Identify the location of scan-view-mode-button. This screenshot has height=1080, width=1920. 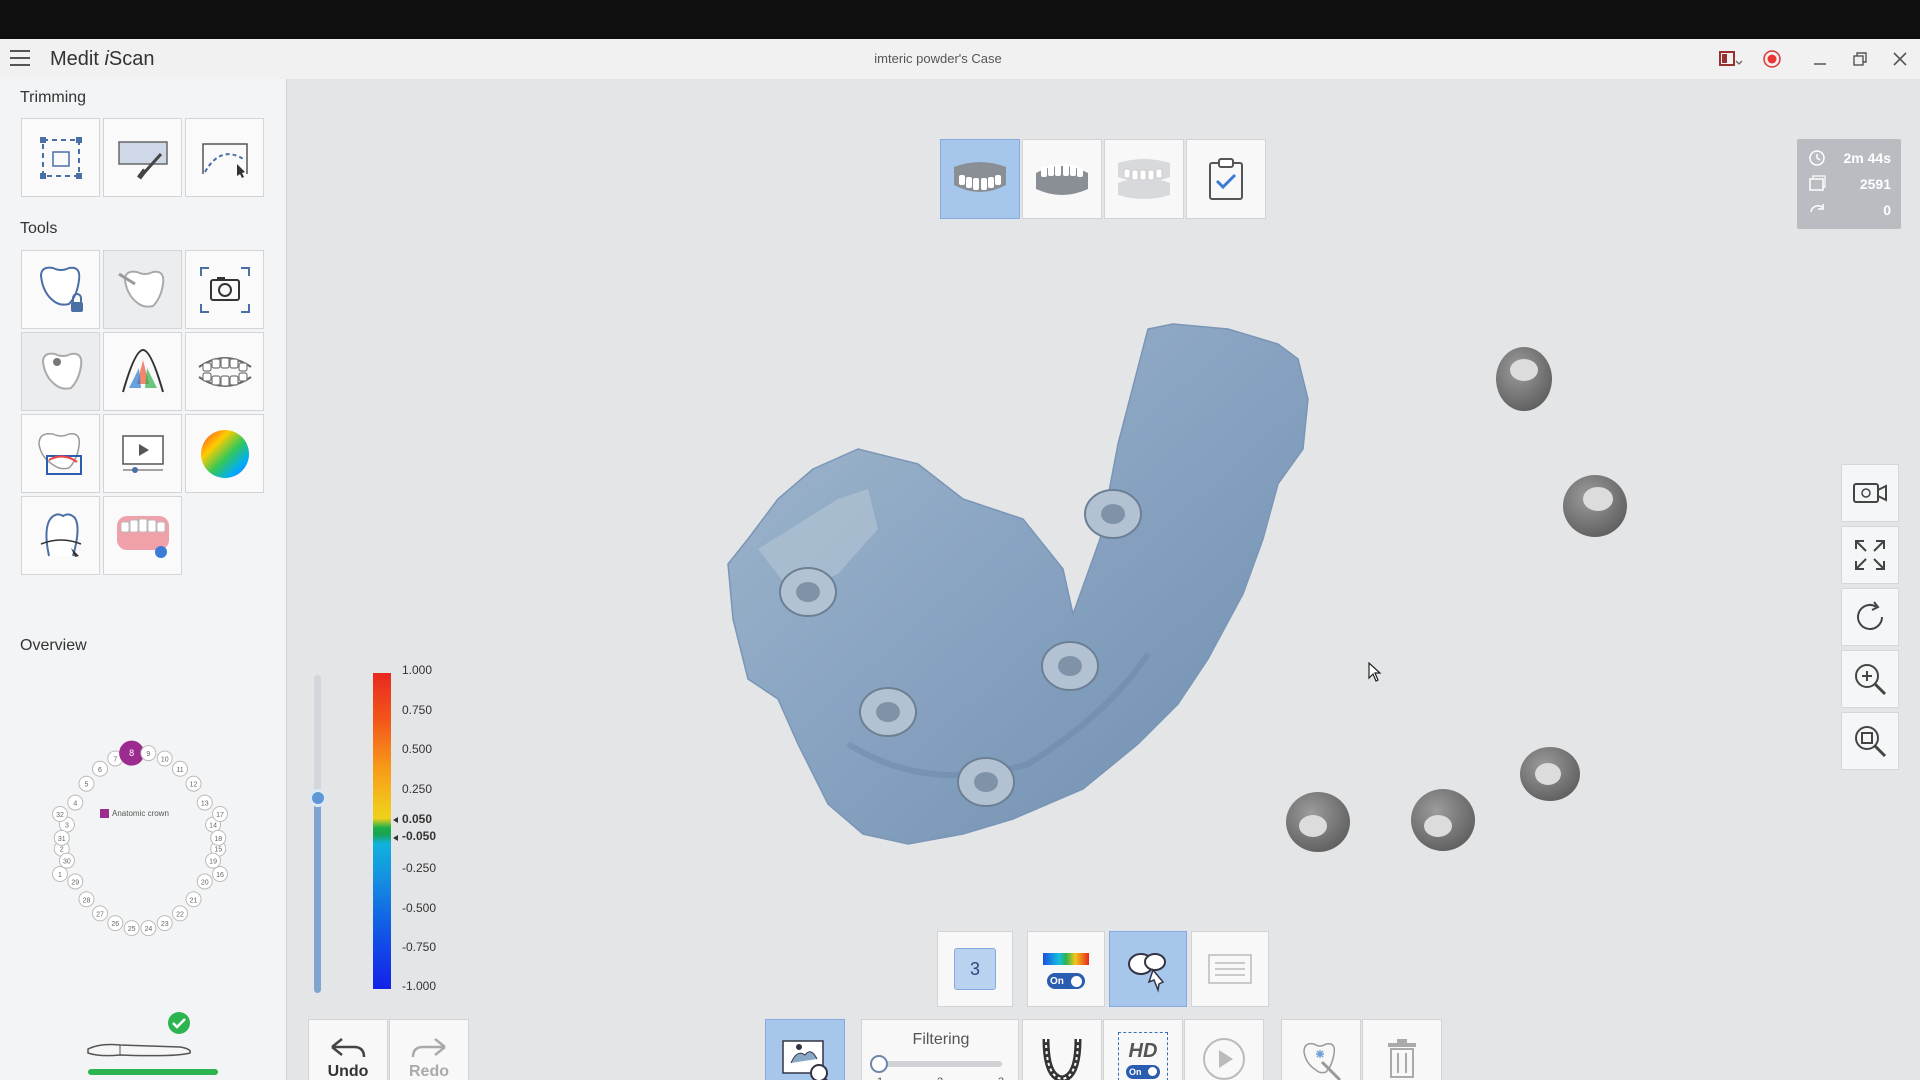
(805, 1049).